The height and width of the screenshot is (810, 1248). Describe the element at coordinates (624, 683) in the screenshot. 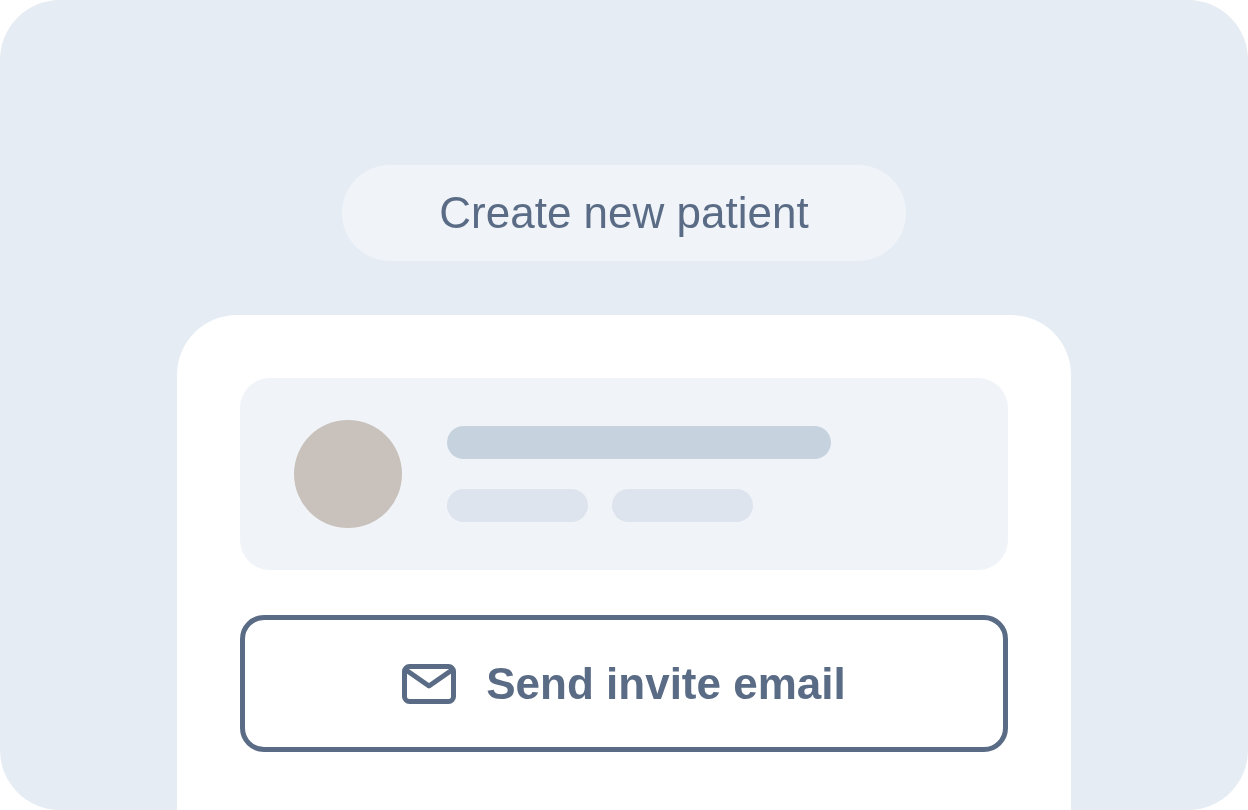

I see `send-invite-button: Send invite email` at that location.